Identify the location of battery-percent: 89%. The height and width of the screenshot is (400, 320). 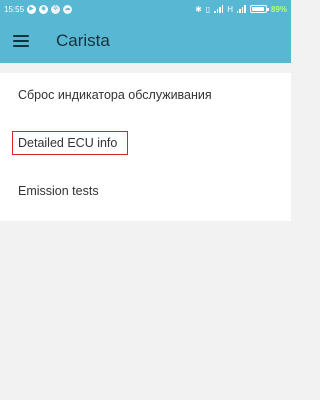
(278, 9).